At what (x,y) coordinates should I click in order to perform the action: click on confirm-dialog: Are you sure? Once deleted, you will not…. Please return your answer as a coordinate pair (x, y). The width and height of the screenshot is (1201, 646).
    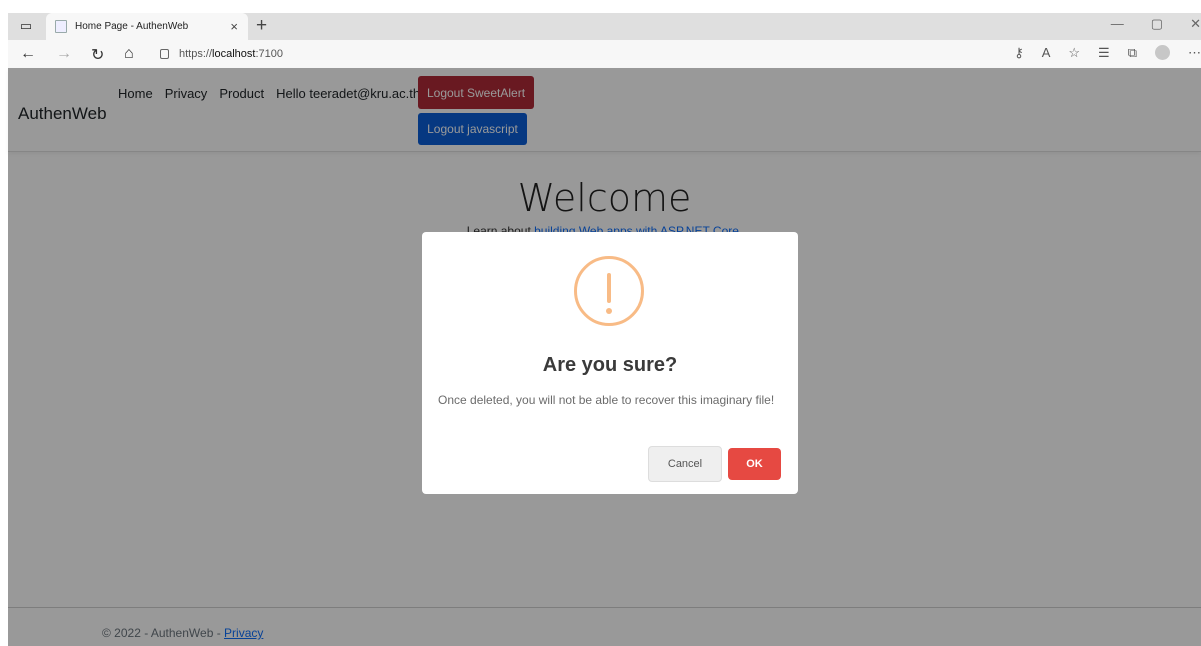
    Looking at the image, I should click on (610, 363).